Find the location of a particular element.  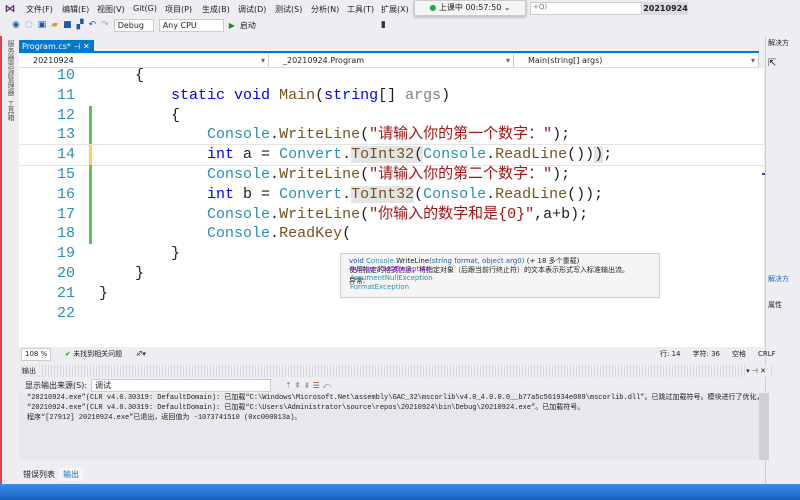

output-title: 输出 is located at coordinates (31, 371).